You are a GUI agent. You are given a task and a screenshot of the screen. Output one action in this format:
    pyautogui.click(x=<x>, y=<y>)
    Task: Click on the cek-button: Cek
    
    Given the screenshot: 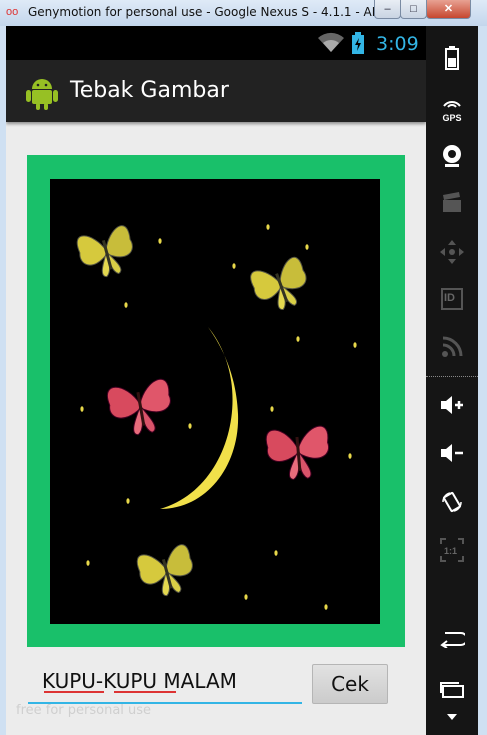 What is the action you would take?
    pyautogui.click(x=350, y=684)
    